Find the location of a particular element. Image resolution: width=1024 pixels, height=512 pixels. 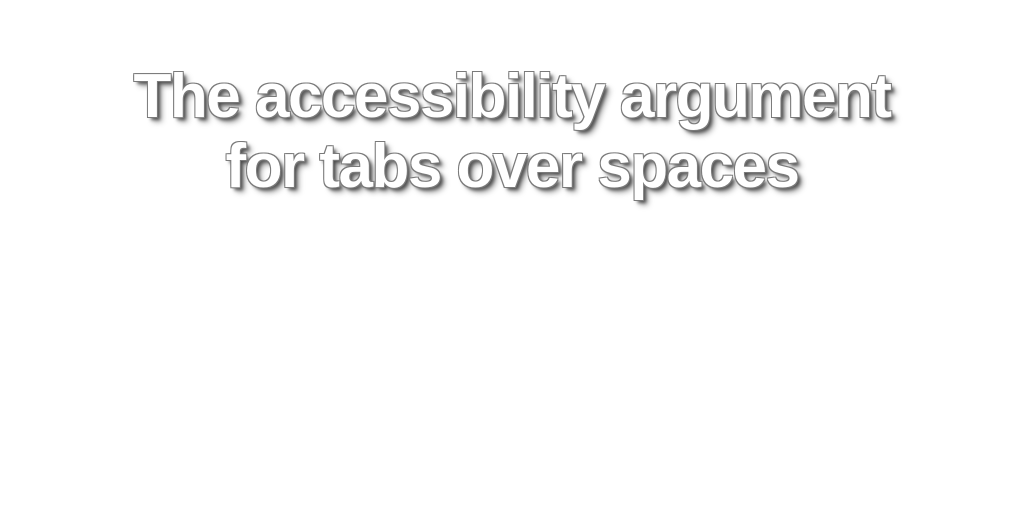

slide-title-line-1: The accessibility argument is located at coordinates (512, 96).